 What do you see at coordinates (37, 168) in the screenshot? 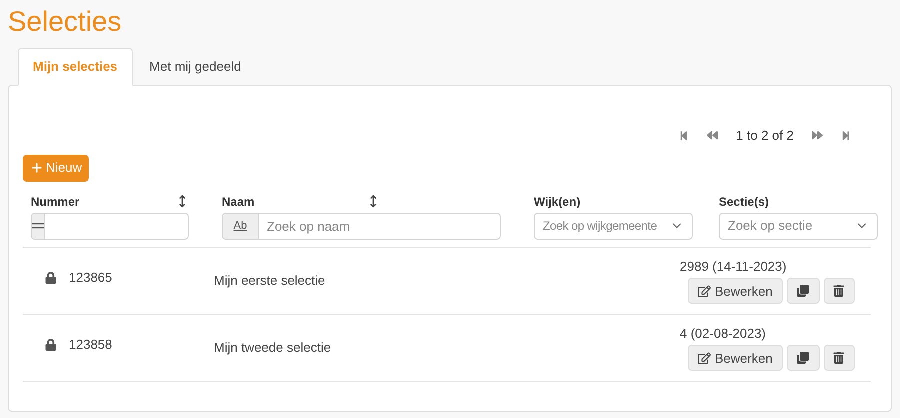
I see `plus-icon` at bounding box center [37, 168].